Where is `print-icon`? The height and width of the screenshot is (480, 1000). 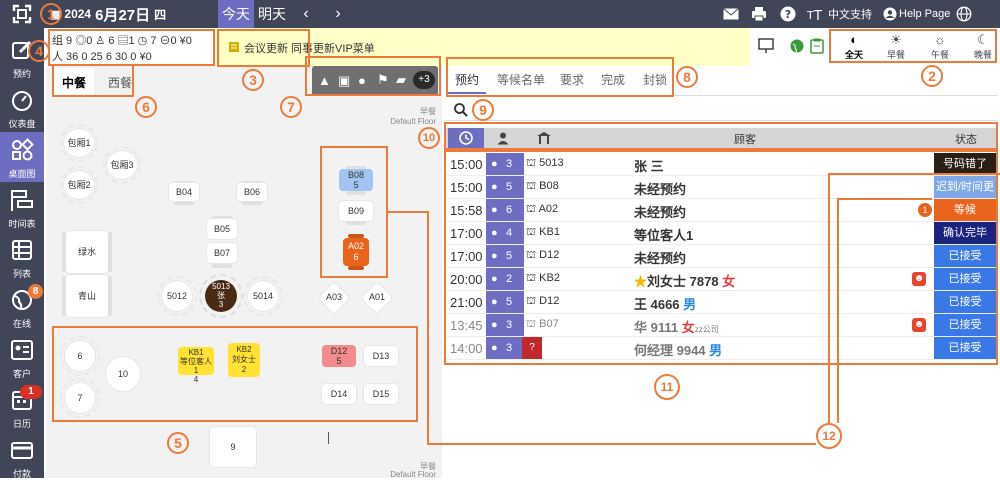
print-icon is located at coordinates (759, 14).